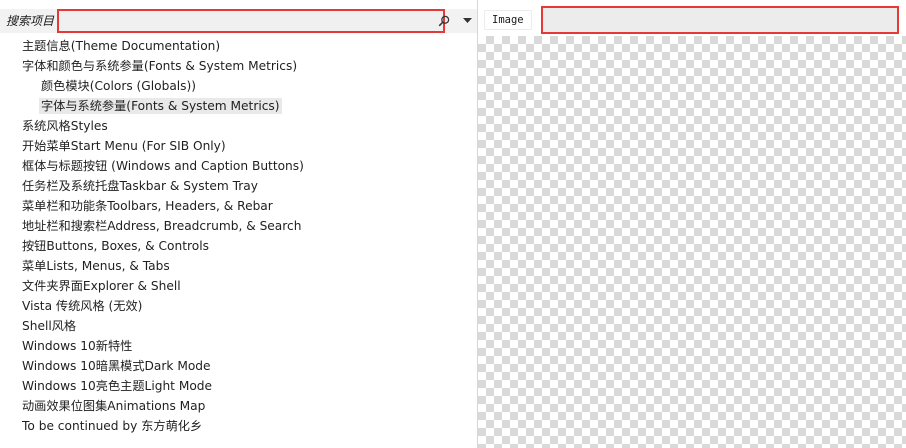  What do you see at coordinates (238, 426) in the screenshot?
I see `tree-item: To be continued by 东方萌化乡` at bounding box center [238, 426].